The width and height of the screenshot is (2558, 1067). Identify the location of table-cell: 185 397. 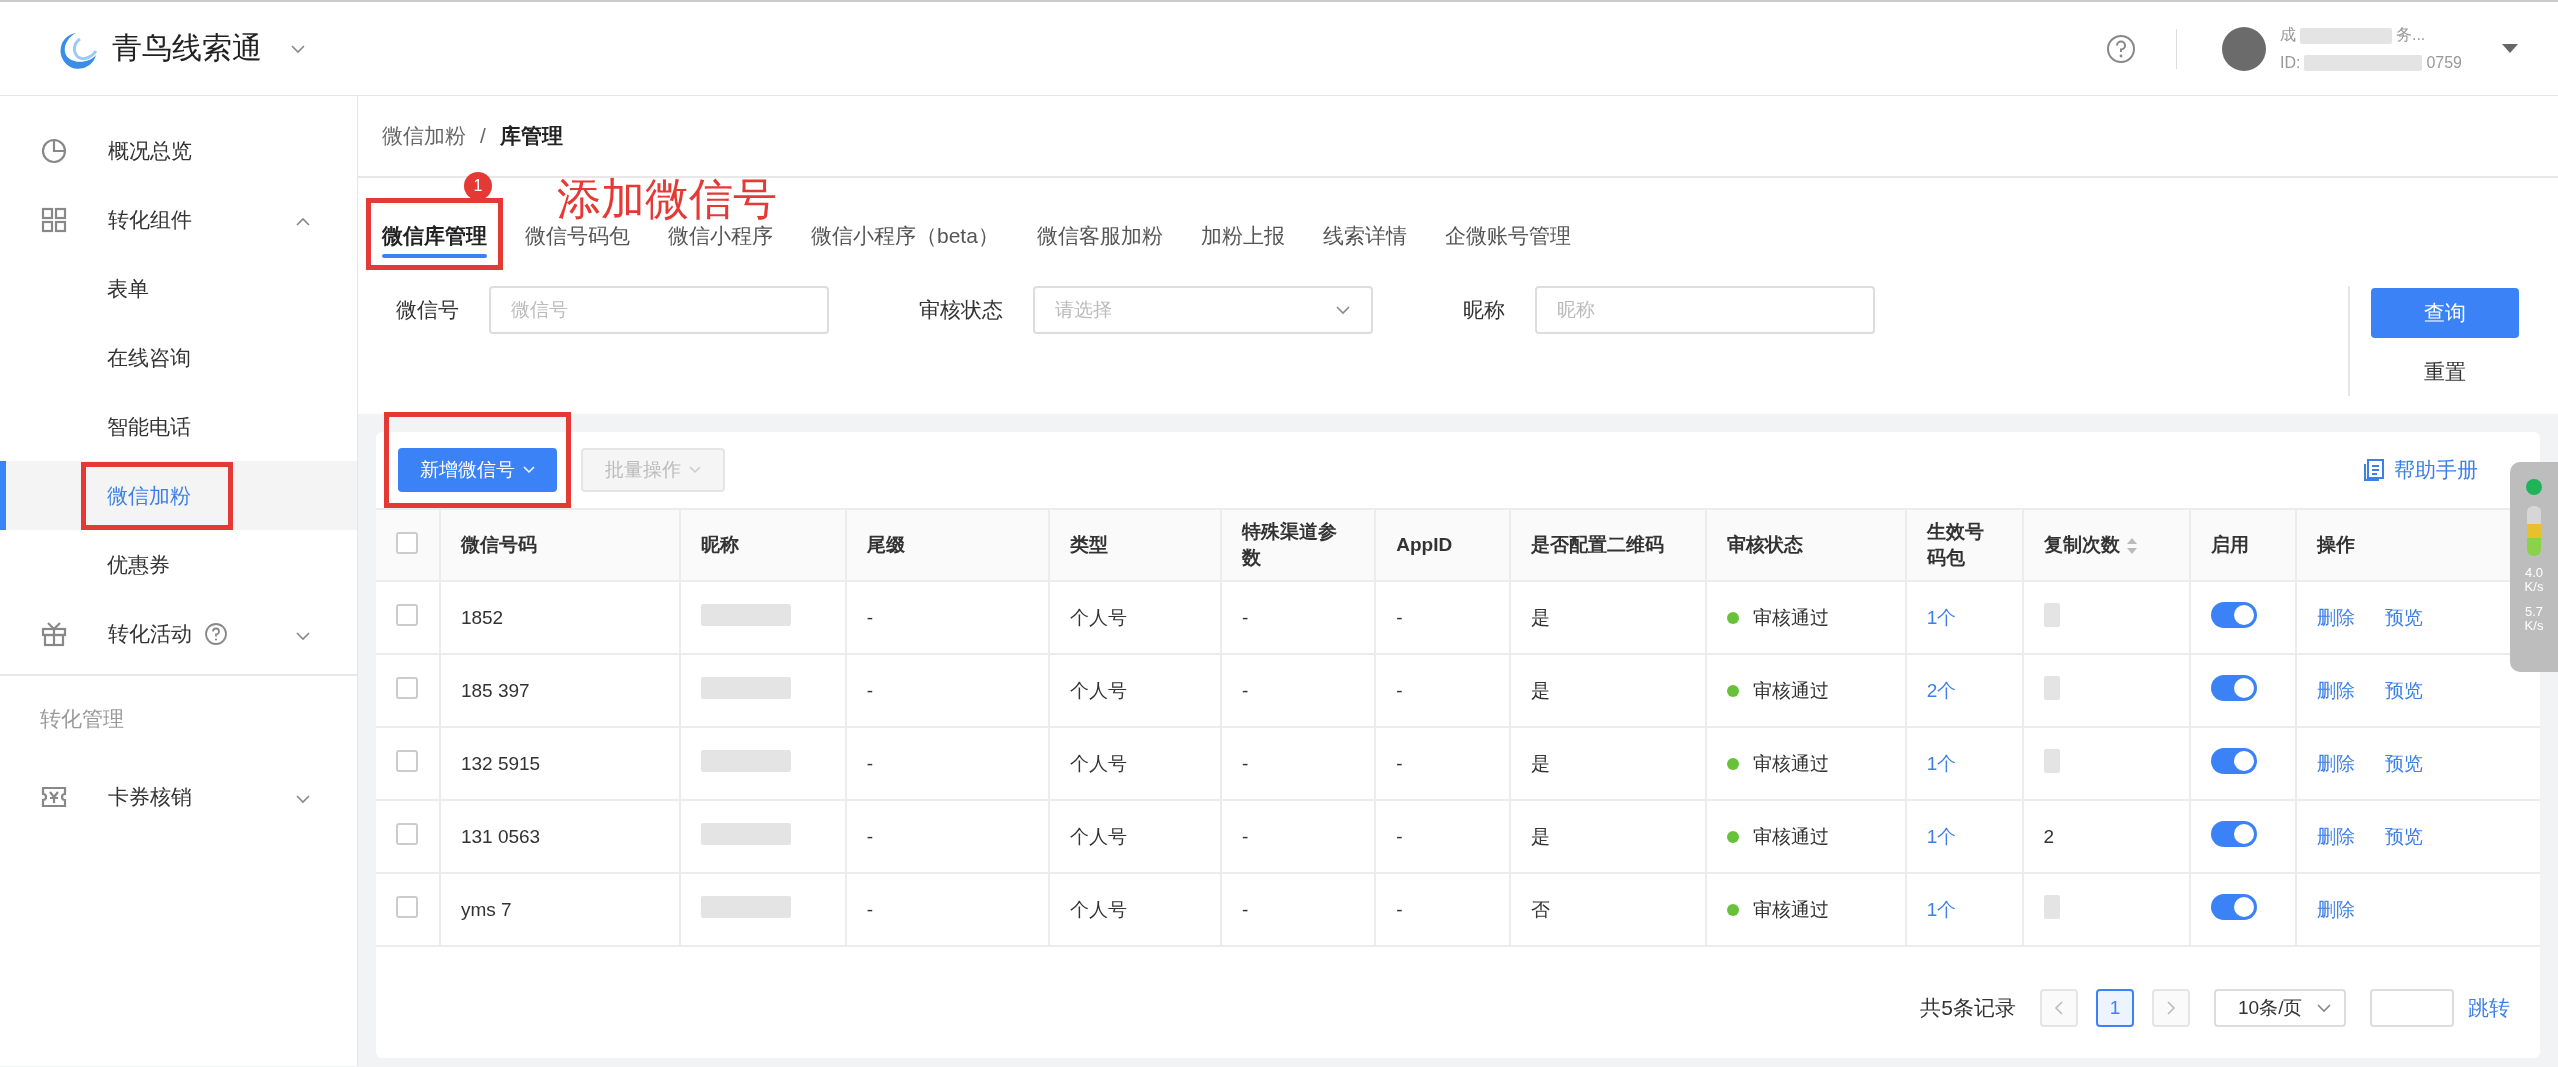
(495, 690).